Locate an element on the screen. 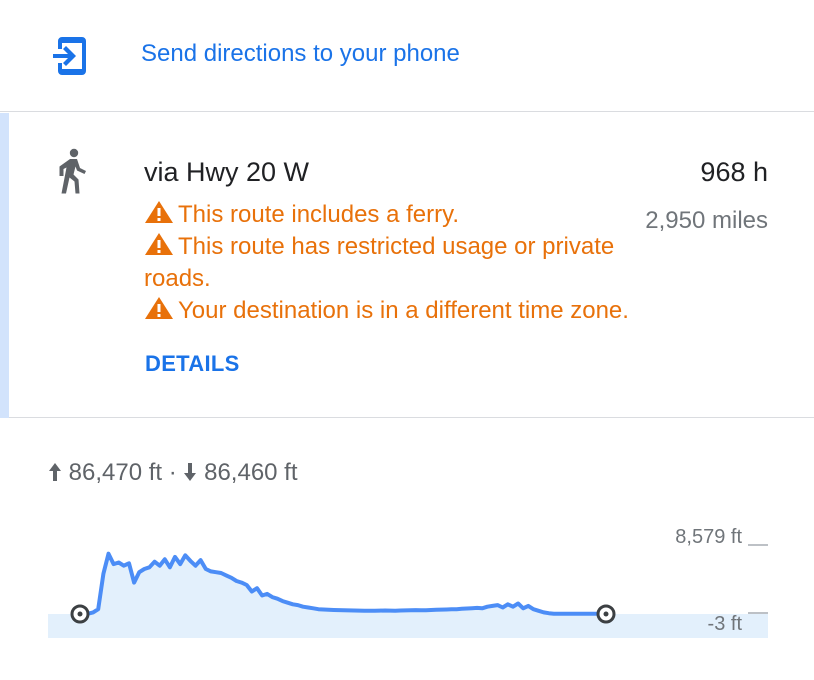  route-start-dot is located at coordinates (80, 614).